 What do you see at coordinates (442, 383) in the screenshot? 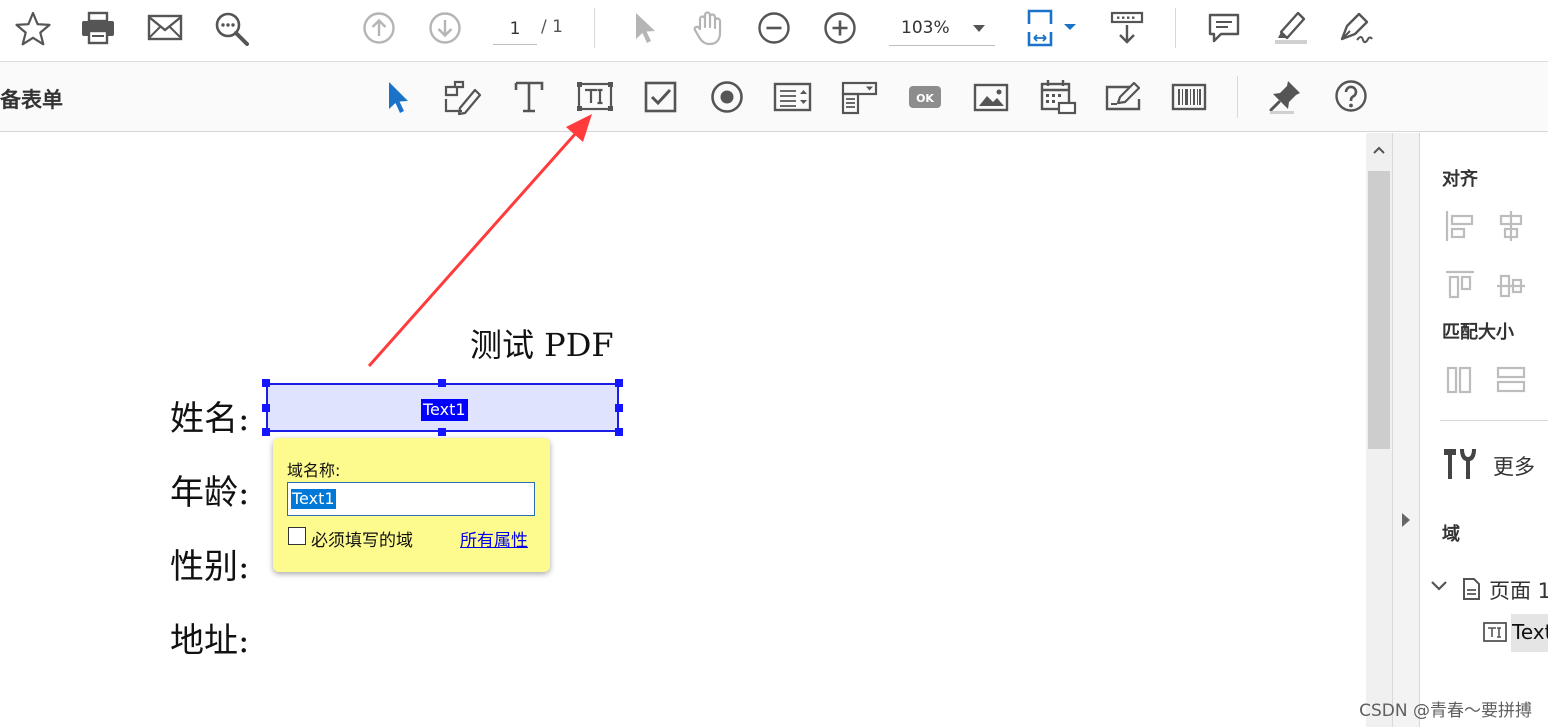
I see `resize-handle-top` at bounding box center [442, 383].